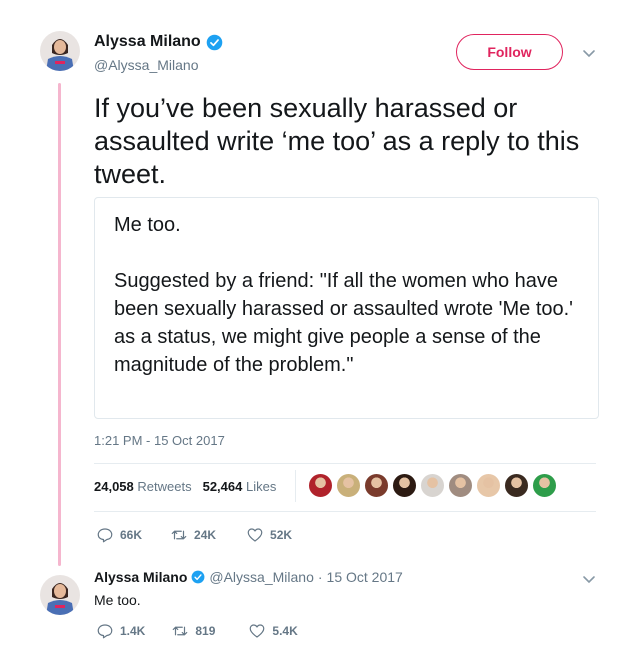 This screenshot has height=647, width=630. I want to click on reply-author-name: Alyssa Milano, so click(140, 577).